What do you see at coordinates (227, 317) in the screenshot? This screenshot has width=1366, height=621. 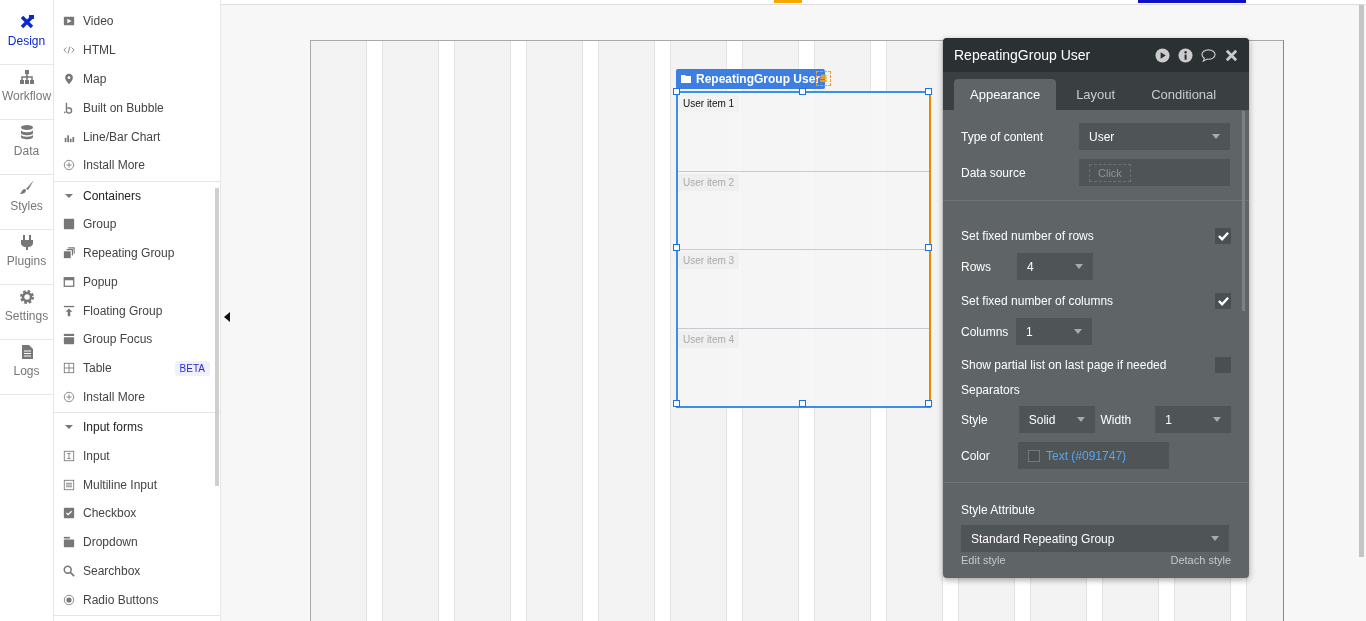 I see `collapse-arrow-icon` at bounding box center [227, 317].